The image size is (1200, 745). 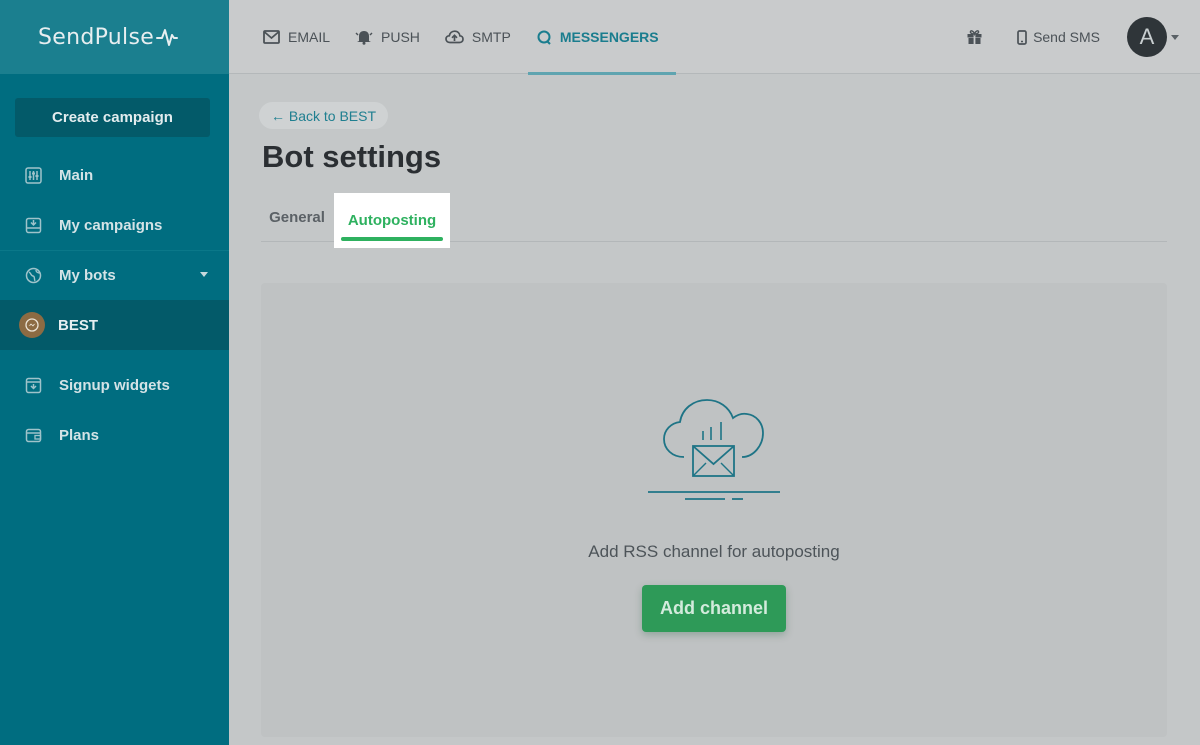 What do you see at coordinates (79, 435) in the screenshot?
I see `sidebar-item-label: Plans` at bounding box center [79, 435].